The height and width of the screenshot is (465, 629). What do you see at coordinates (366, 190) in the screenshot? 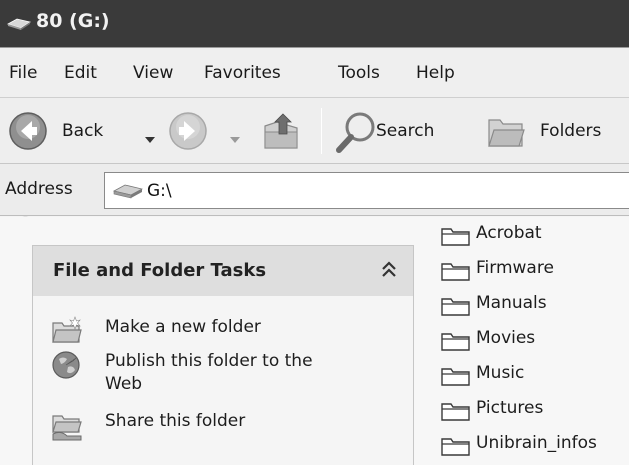
I see `address-input: G:\` at bounding box center [366, 190].